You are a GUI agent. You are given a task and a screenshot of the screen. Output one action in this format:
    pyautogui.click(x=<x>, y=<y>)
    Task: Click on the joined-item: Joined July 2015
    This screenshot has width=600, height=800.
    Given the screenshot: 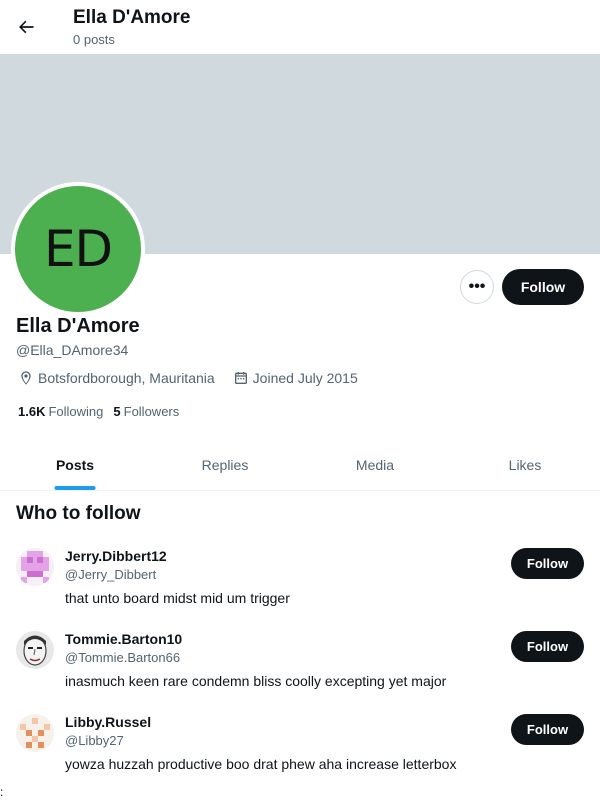 What is the action you would take?
    pyautogui.click(x=295, y=378)
    